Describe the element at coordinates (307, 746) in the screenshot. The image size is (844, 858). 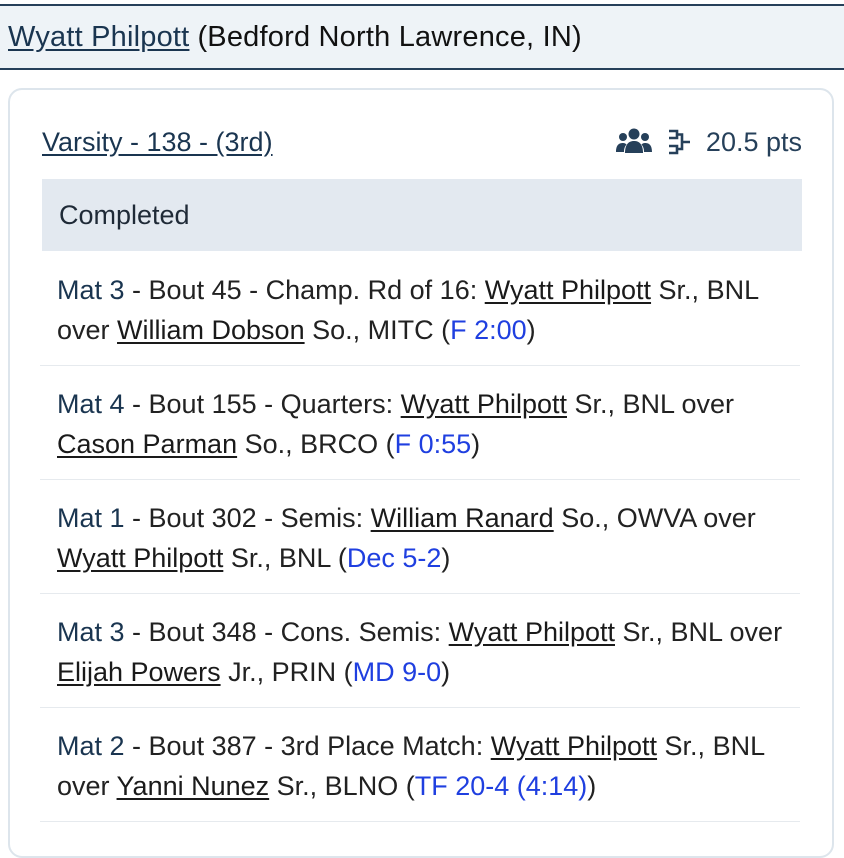
I see `bout-description: - Bout 387 - 3rd Place Match:` at that location.